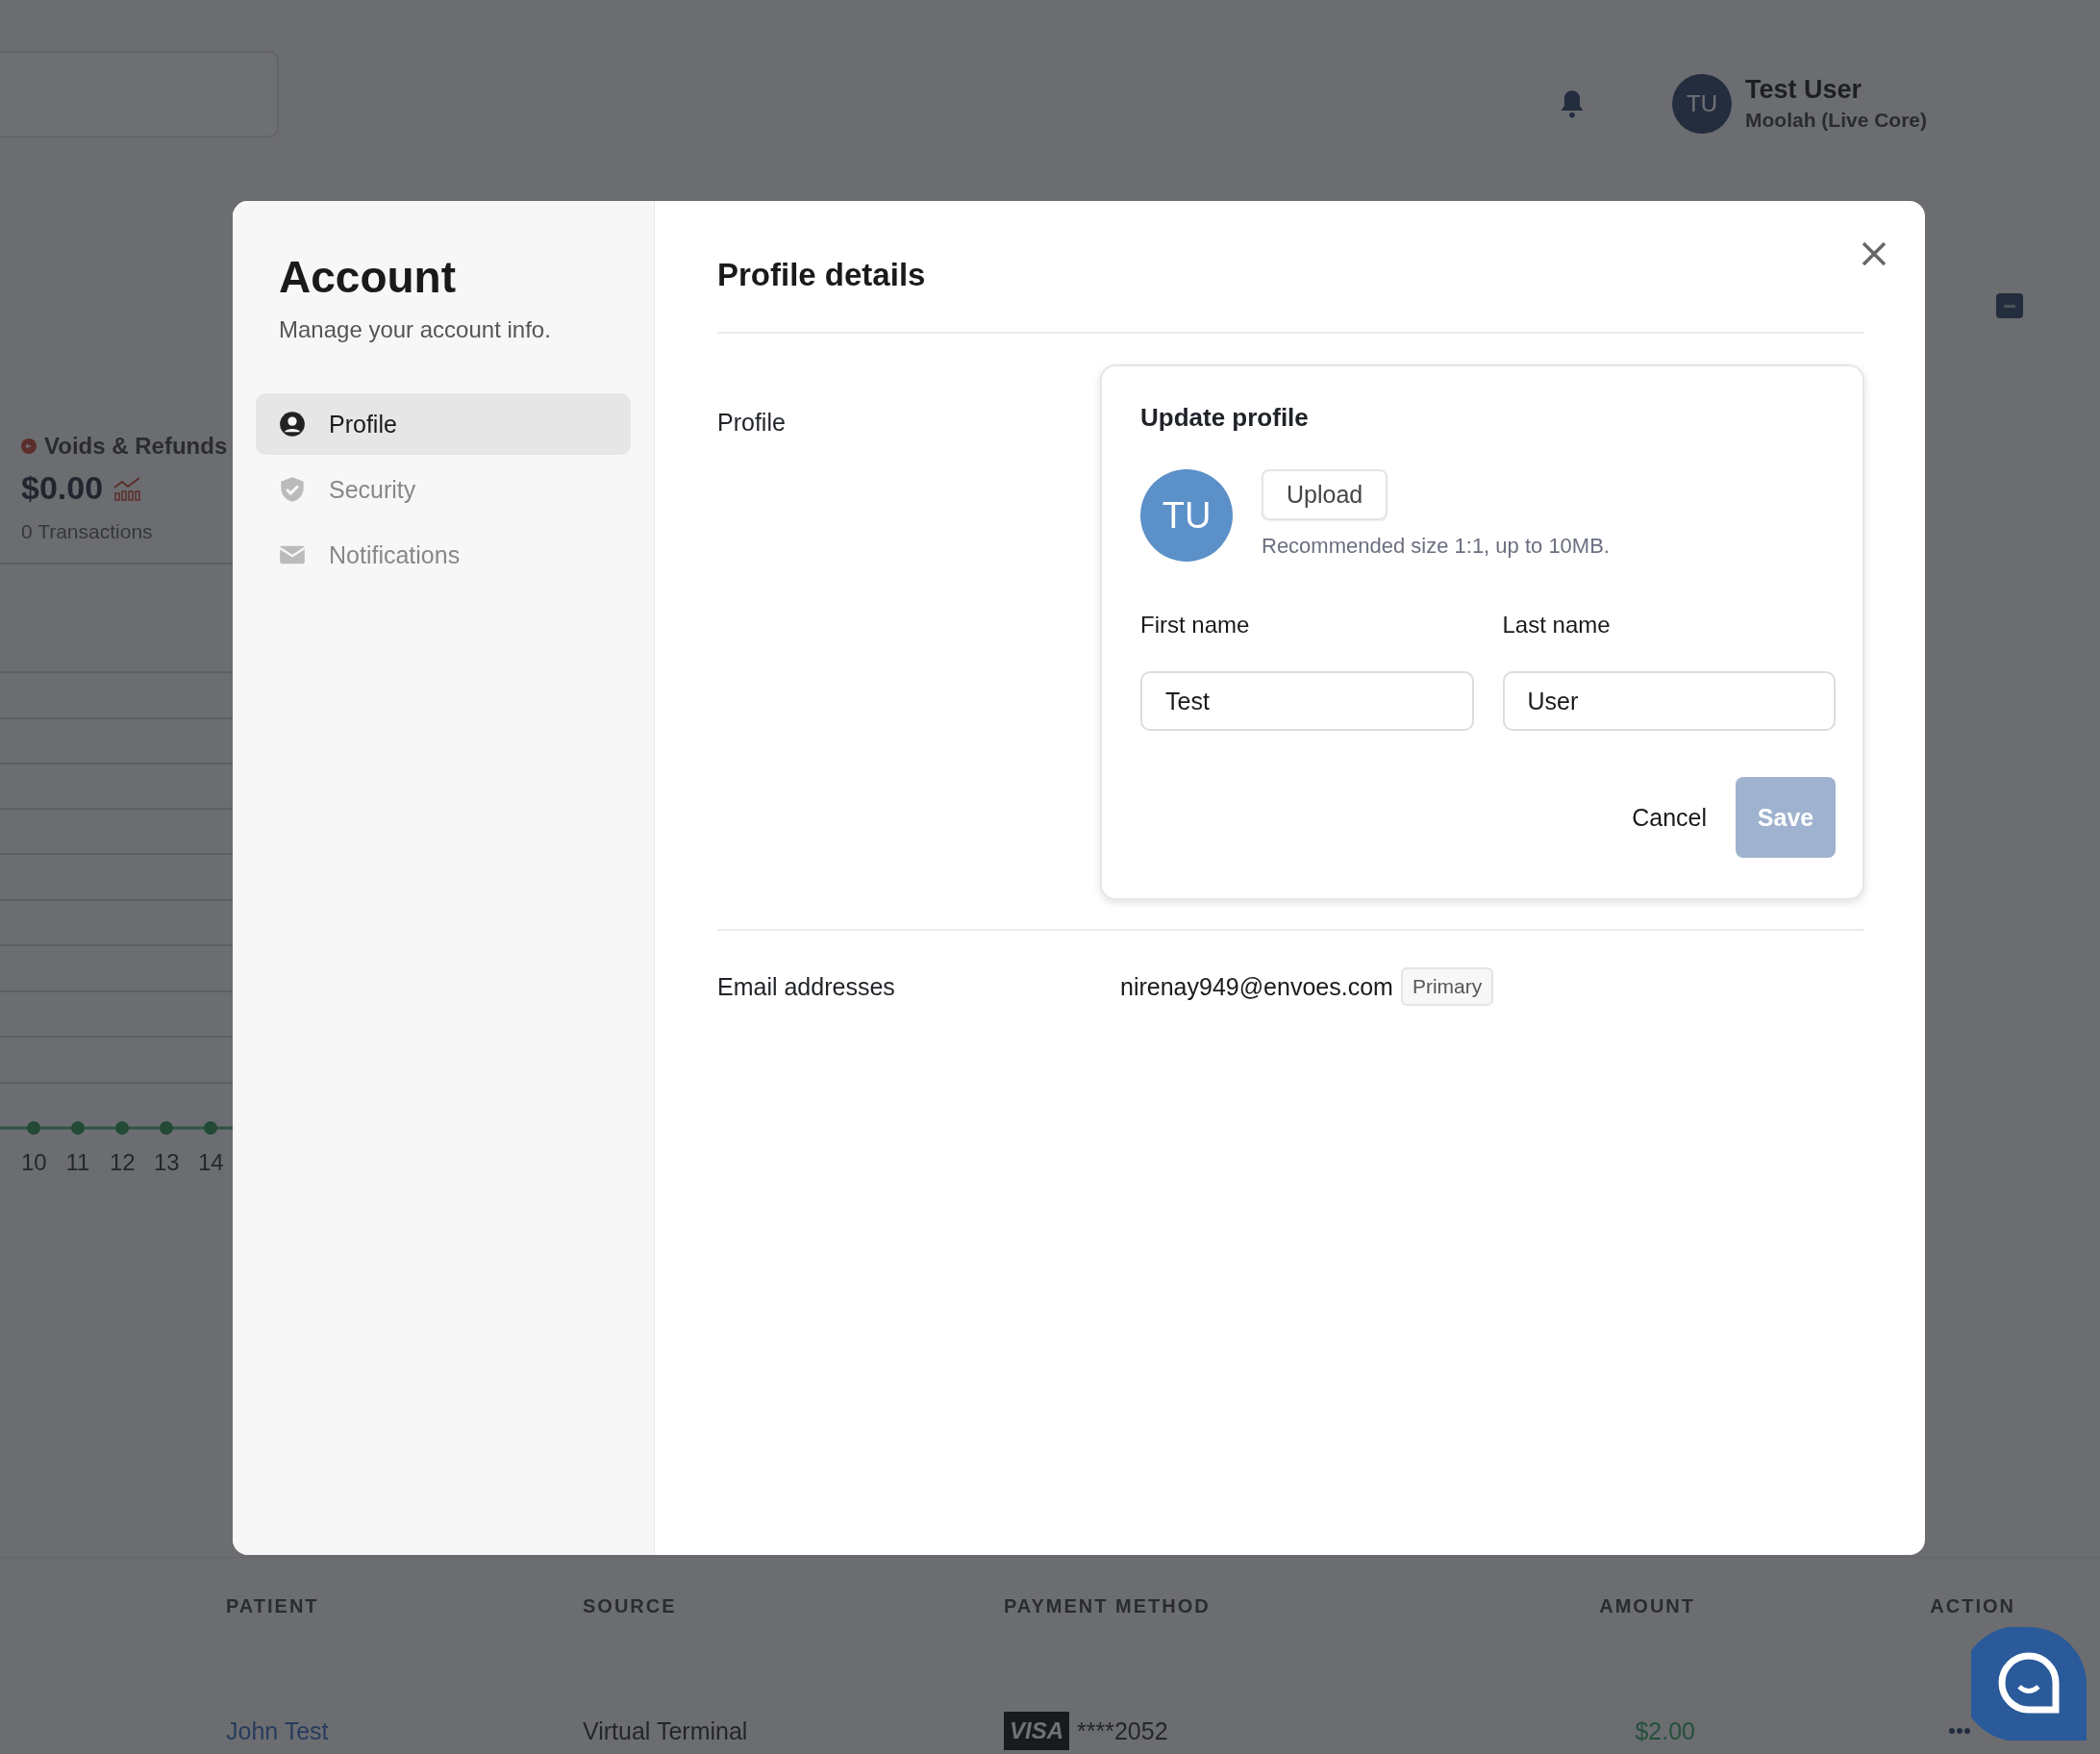  I want to click on section-heading: Profile details, so click(822, 275).